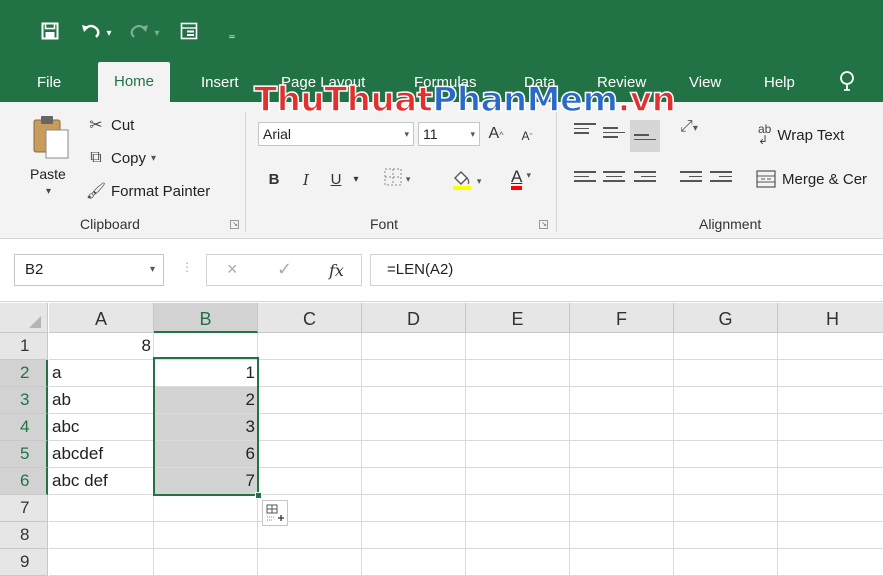 The image size is (883, 576). I want to click on shrink-font-button: Aˇ, so click(527, 136).